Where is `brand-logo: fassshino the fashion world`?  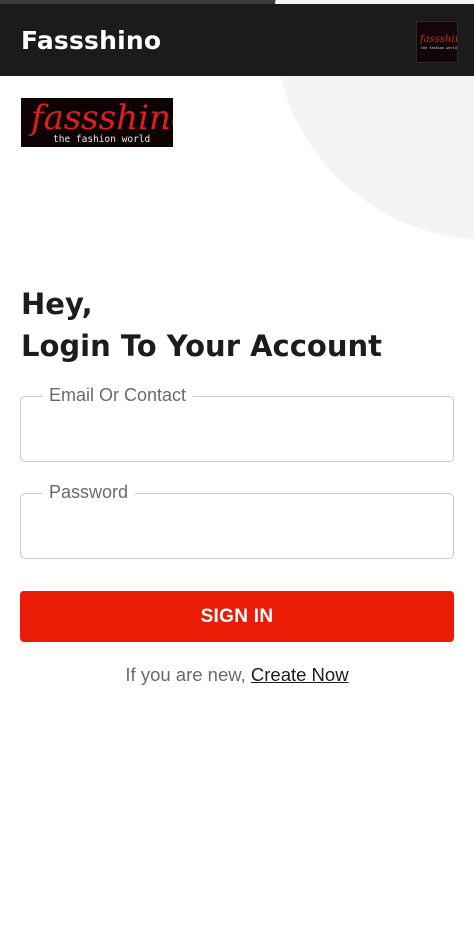
brand-logo: fassshino the fashion world is located at coordinates (97, 122).